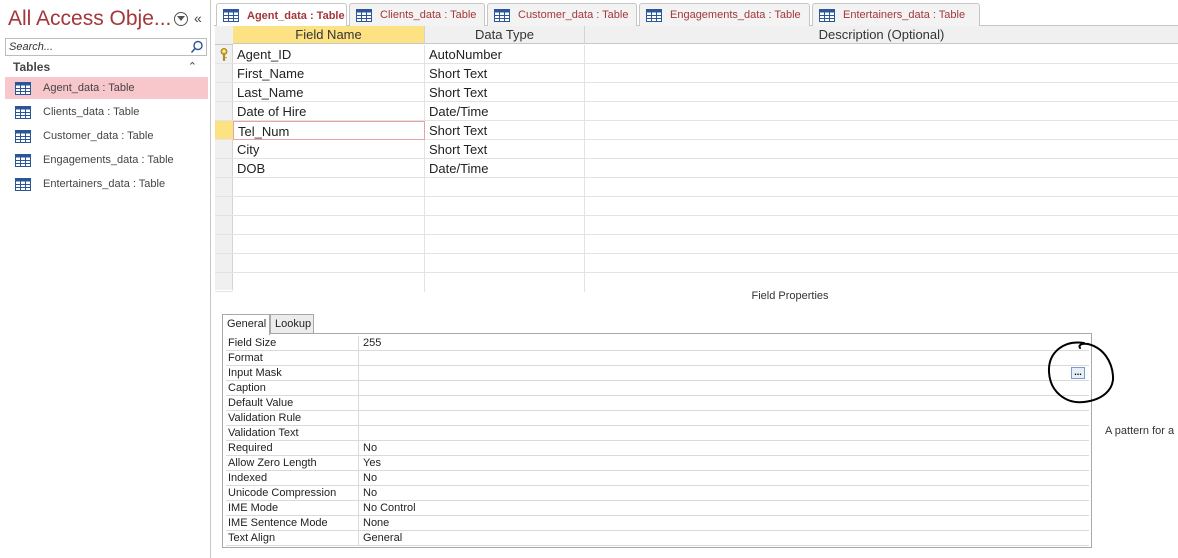 This screenshot has height=558, width=1178. What do you see at coordinates (724, 508) in the screenshot?
I see `property-value: No Control` at bounding box center [724, 508].